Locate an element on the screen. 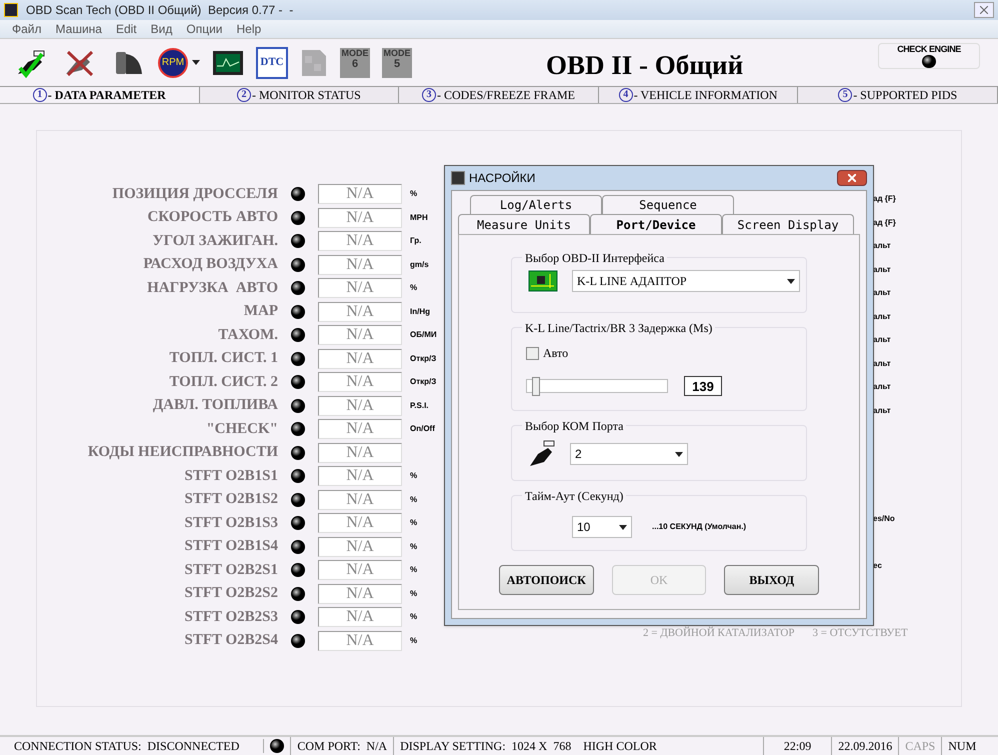 The width and height of the screenshot is (998, 755). tab: Measure Units is located at coordinates (524, 224).